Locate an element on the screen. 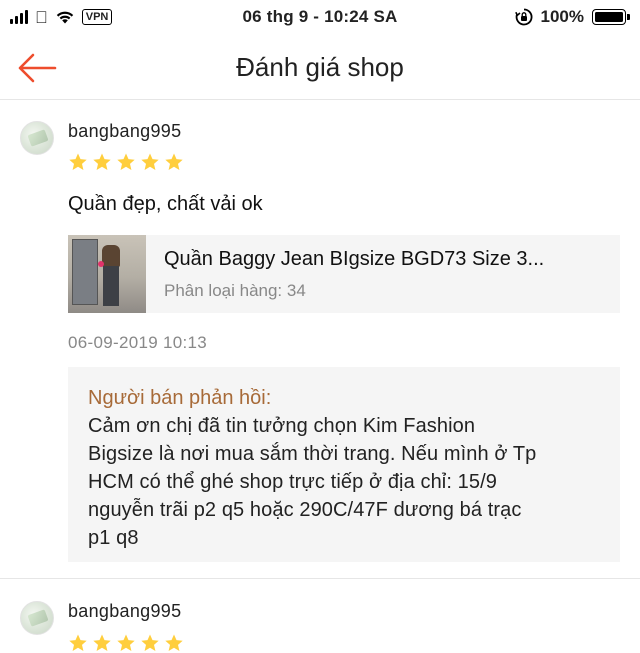  seller-reply-title: Người bán phản hồi: is located at coordinates (180, 398).